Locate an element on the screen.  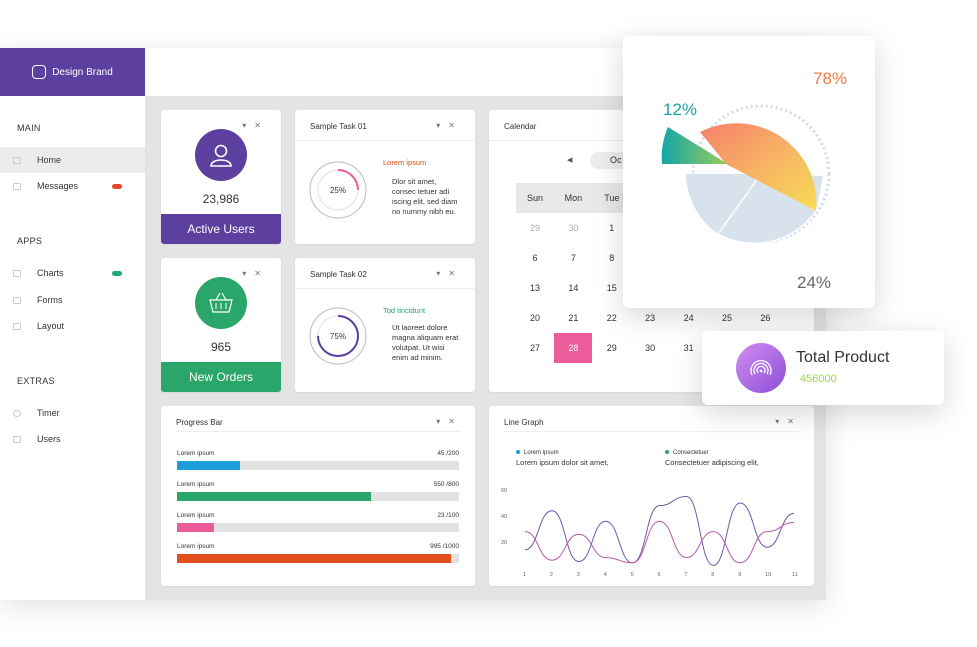
section-main: MAIN is located at coordinates (29, 128).